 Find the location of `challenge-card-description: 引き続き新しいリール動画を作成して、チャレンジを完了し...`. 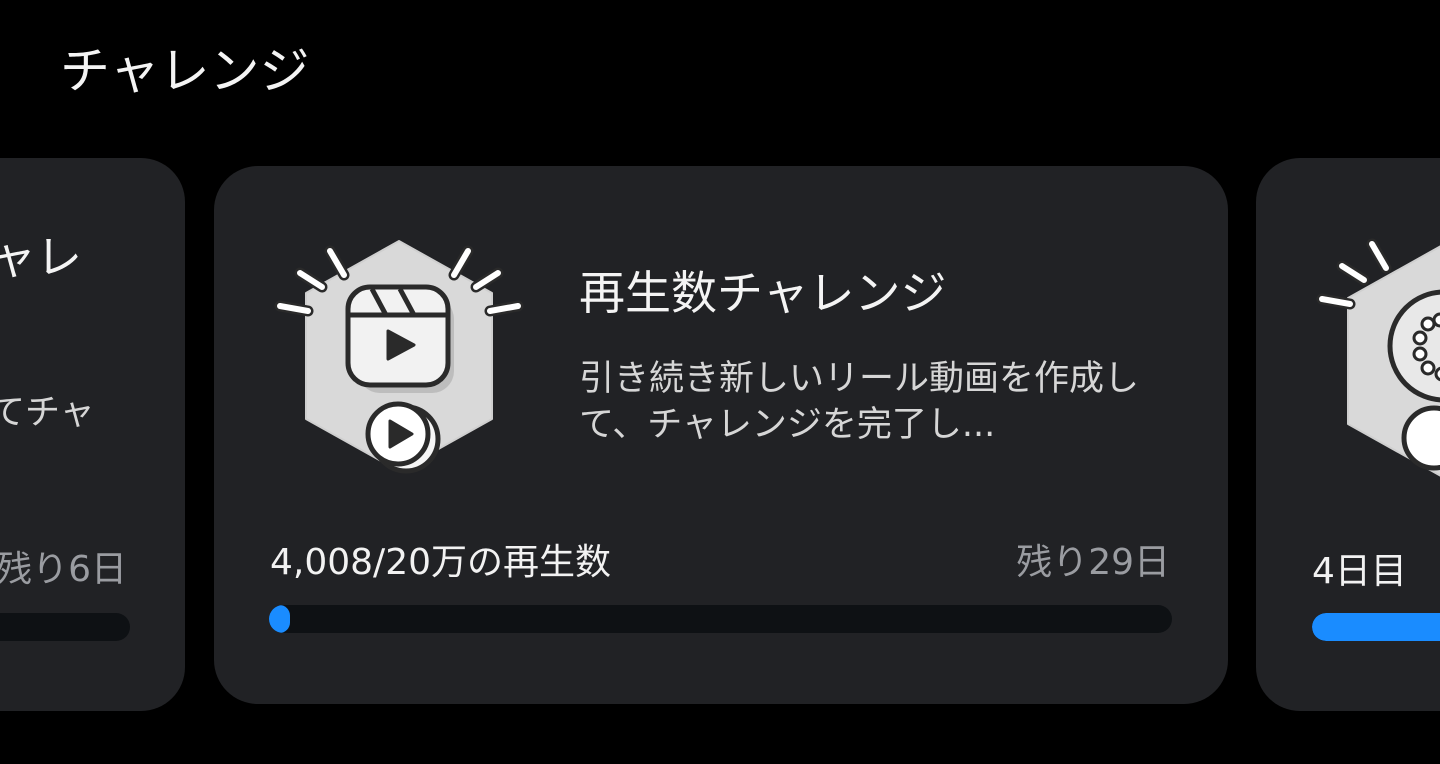

challenge-card-description: 引き続き新しいリール動画を作成して、チャレンジを完了し... is located at coordinates (859, 402).